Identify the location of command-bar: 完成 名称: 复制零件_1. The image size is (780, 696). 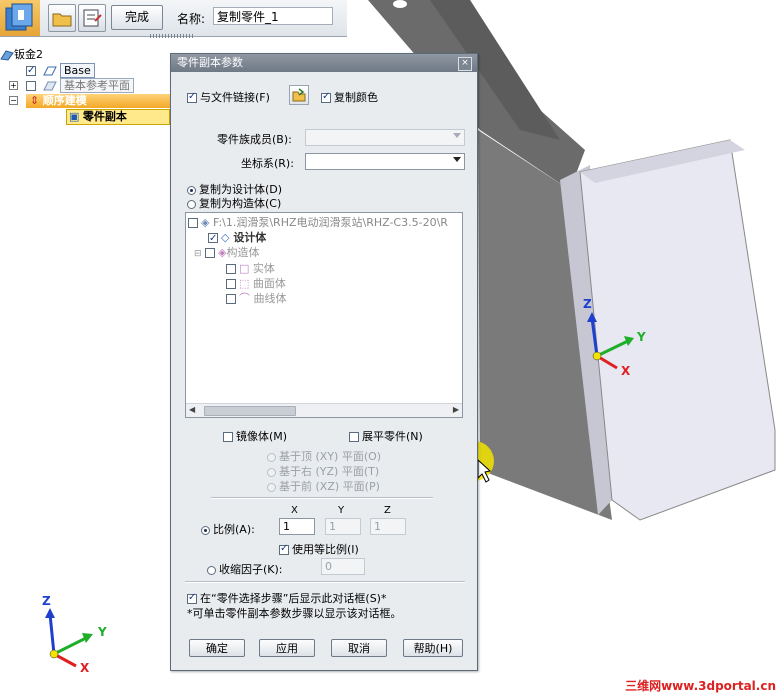
(173, 18).